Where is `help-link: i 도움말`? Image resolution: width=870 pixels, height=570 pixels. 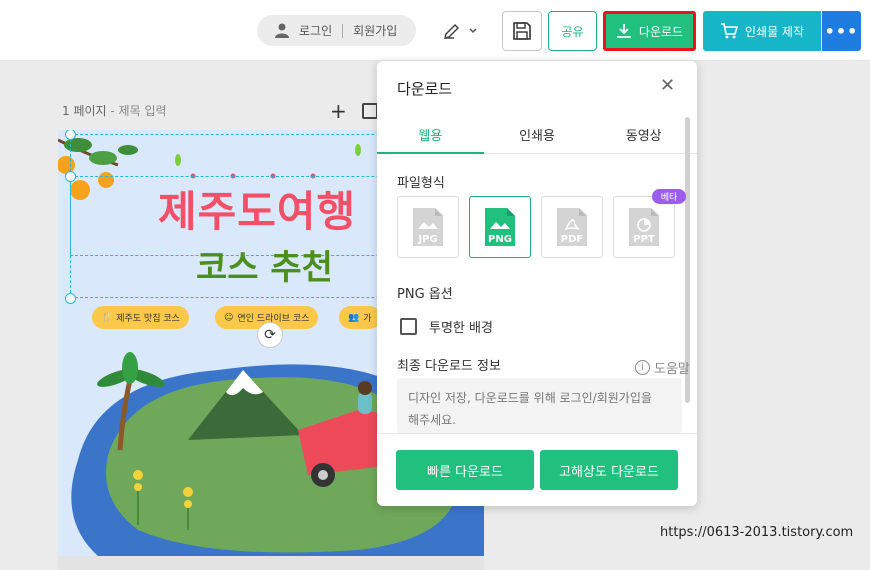 help-link: i 도움말 is located at coordinates (662, 367).